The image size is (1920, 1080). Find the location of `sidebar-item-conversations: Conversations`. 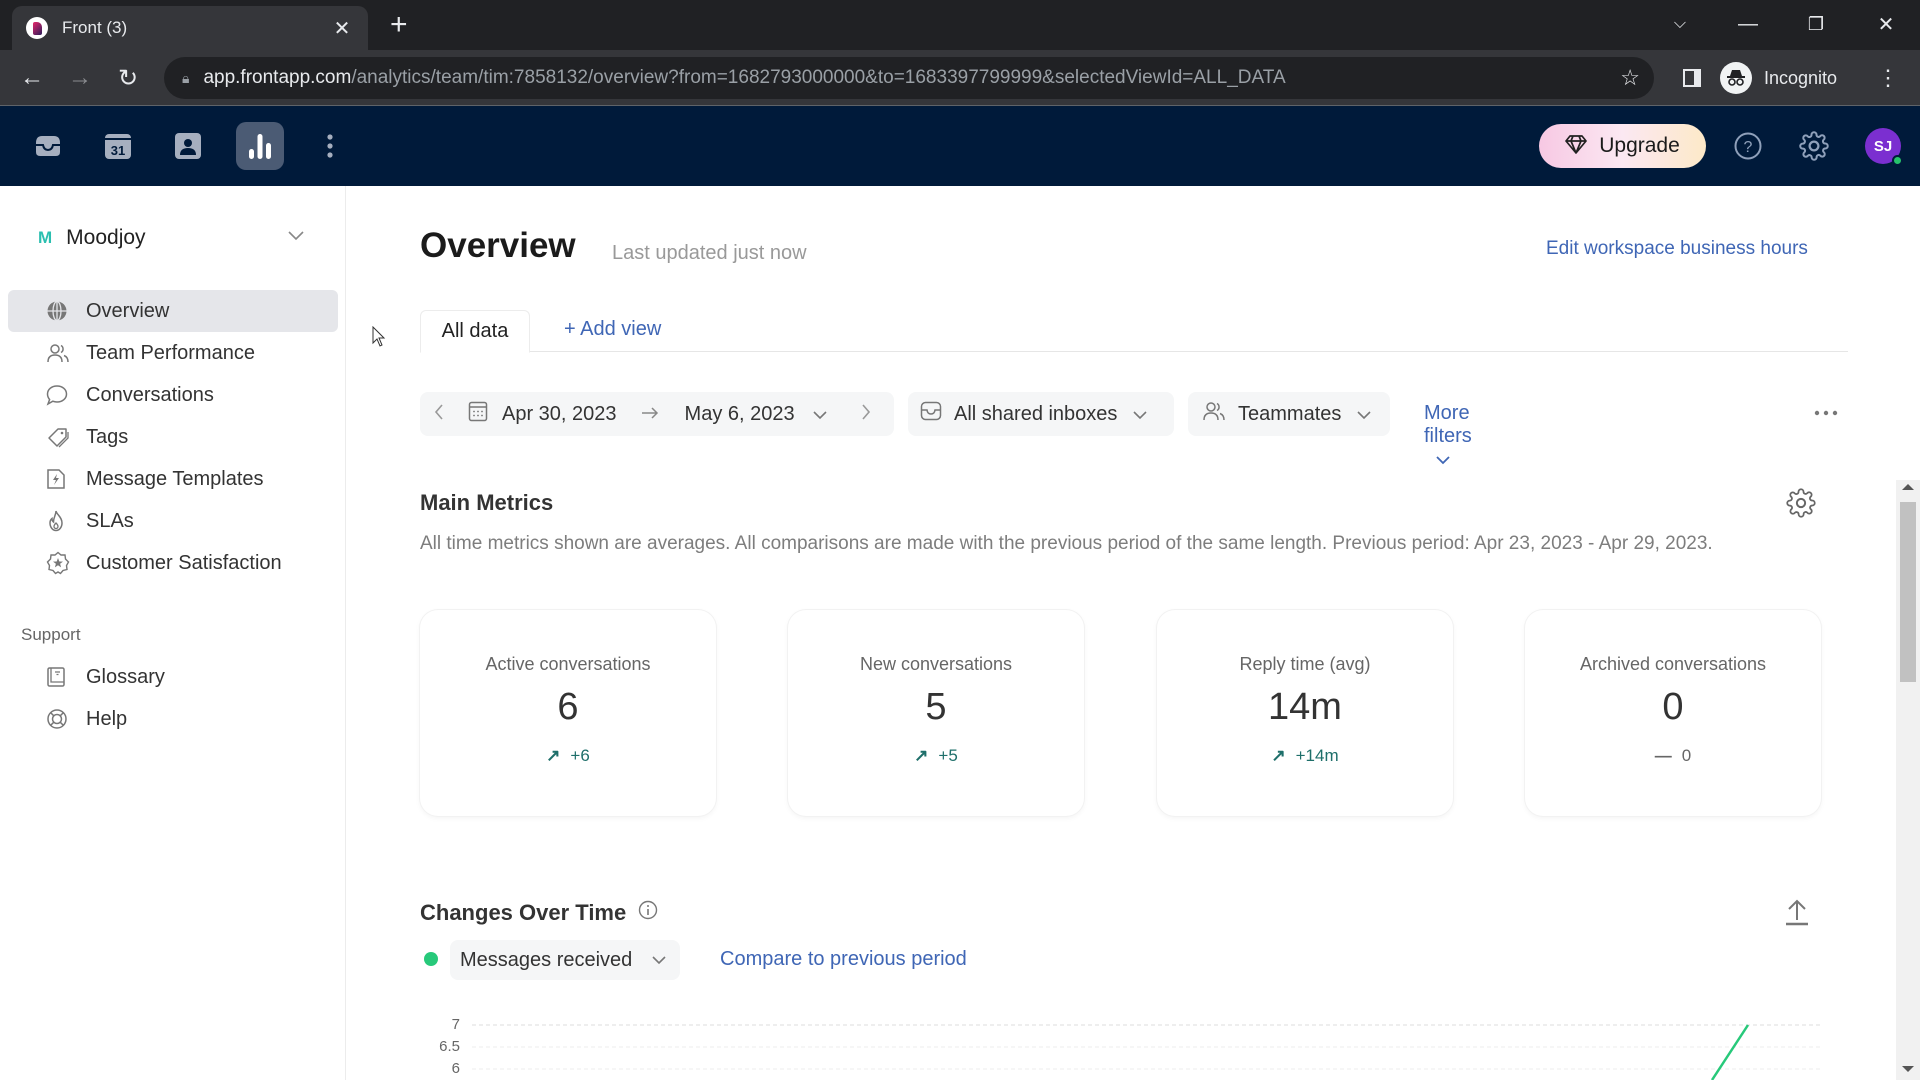

sidebar-item-conversations: Conversations is located at coordinates (173, 395).